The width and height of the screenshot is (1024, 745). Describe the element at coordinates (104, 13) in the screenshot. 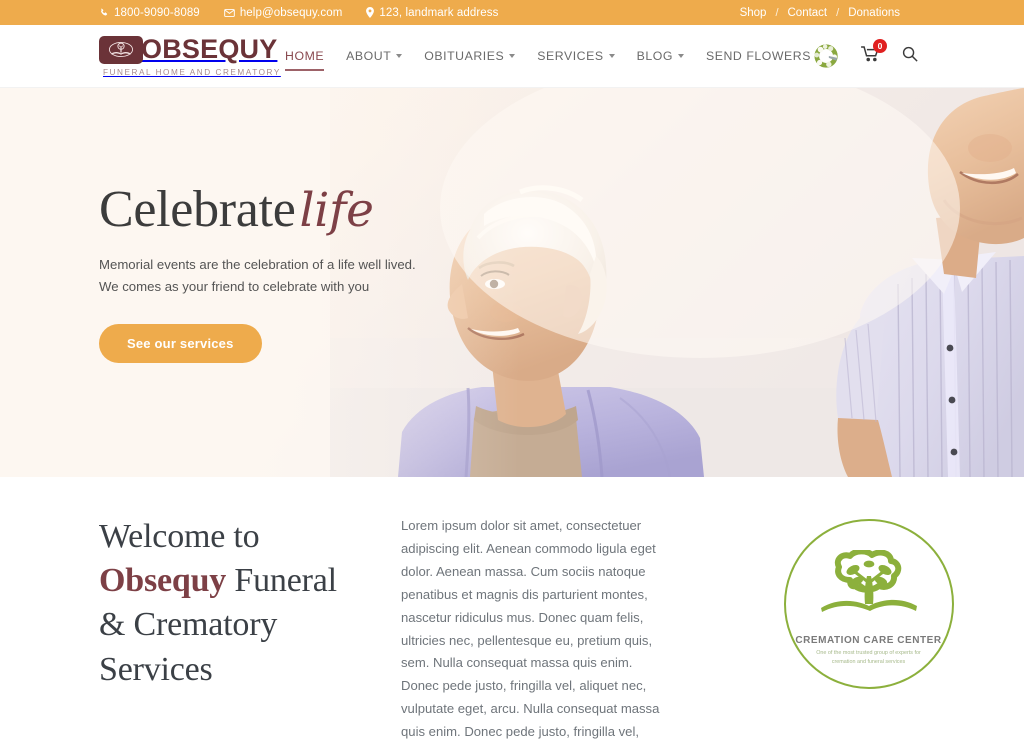

I see `phone-icon` at that location.